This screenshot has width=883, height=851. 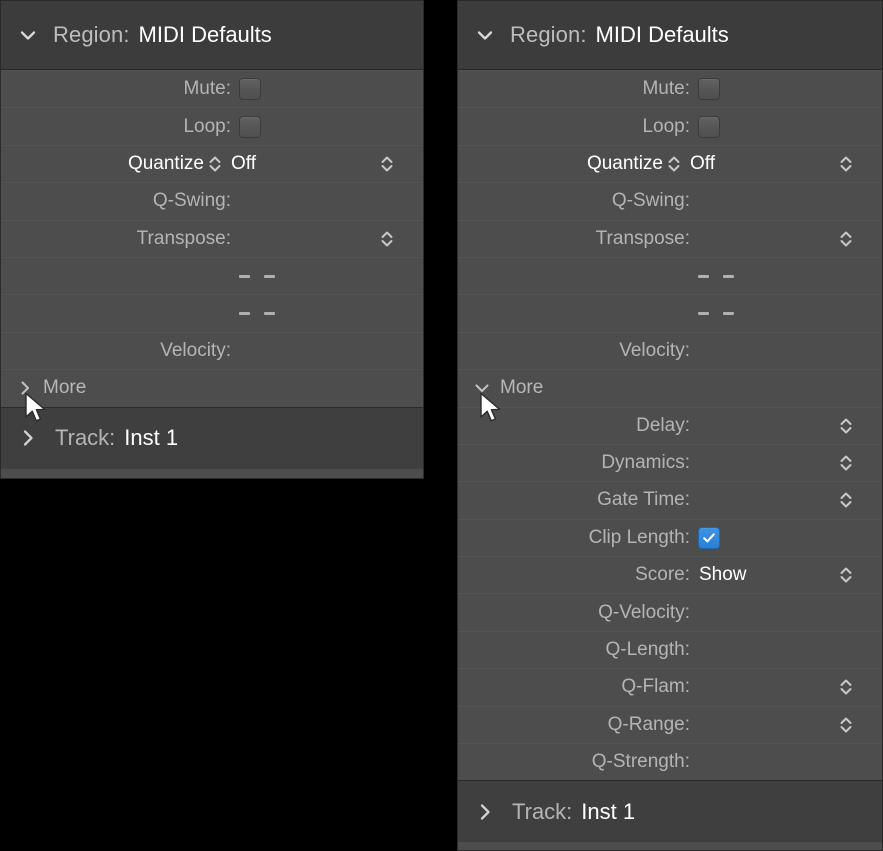 What do you see at coordinates (670, 462) in the screenshot?
I see `row-dynamics: Dynamics:` at bounding box center [670, 462].